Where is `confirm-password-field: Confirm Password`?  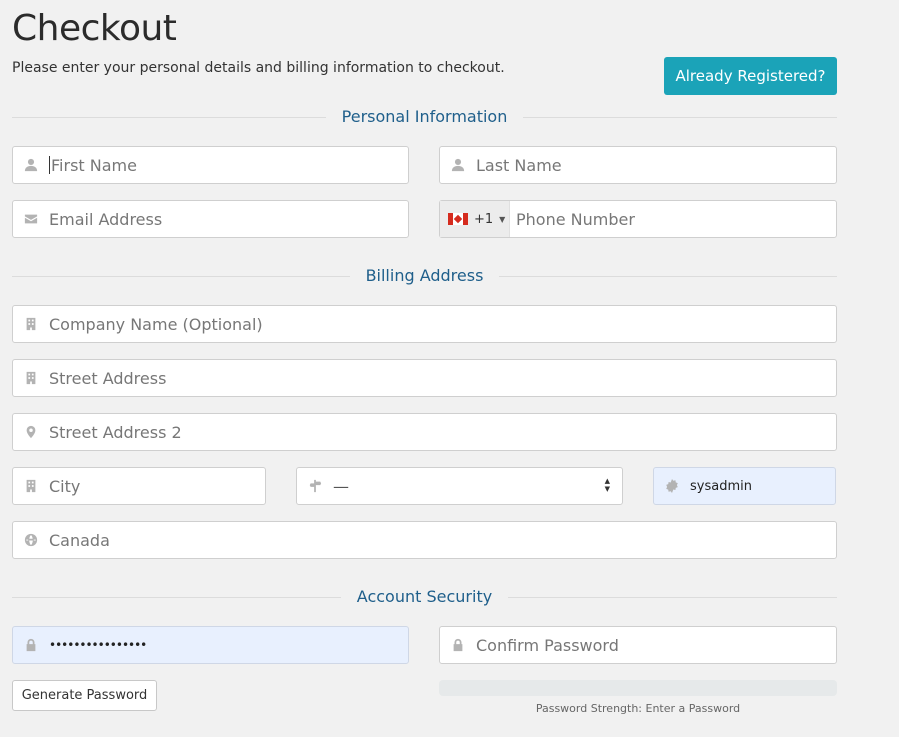 confirm-password-field: Confirm Password is located at coordinates (638, 645).